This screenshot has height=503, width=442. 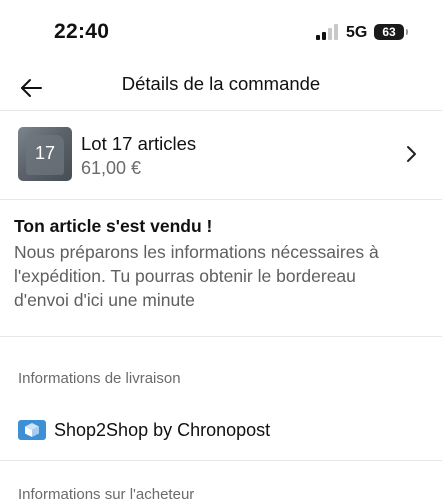 I want to click on shipping-carrier-row: Shop2Shop by Chronopost, so click(x=221, y=432).